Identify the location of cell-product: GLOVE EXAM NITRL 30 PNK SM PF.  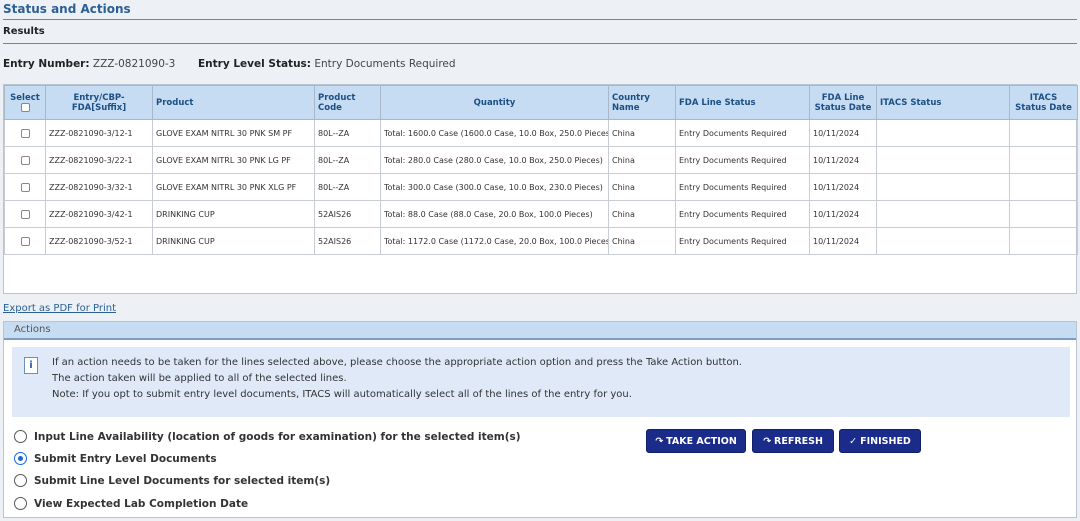
(233, 133).